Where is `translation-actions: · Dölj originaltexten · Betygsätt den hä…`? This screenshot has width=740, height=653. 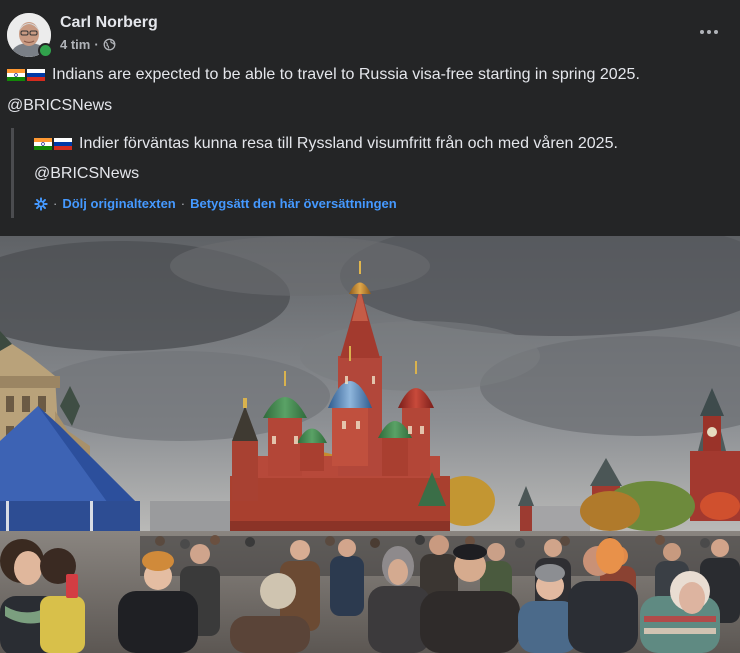 translation-actions: · Dölj originaltexten · Betygsätt den hä… is located at coordinates (215, 203).